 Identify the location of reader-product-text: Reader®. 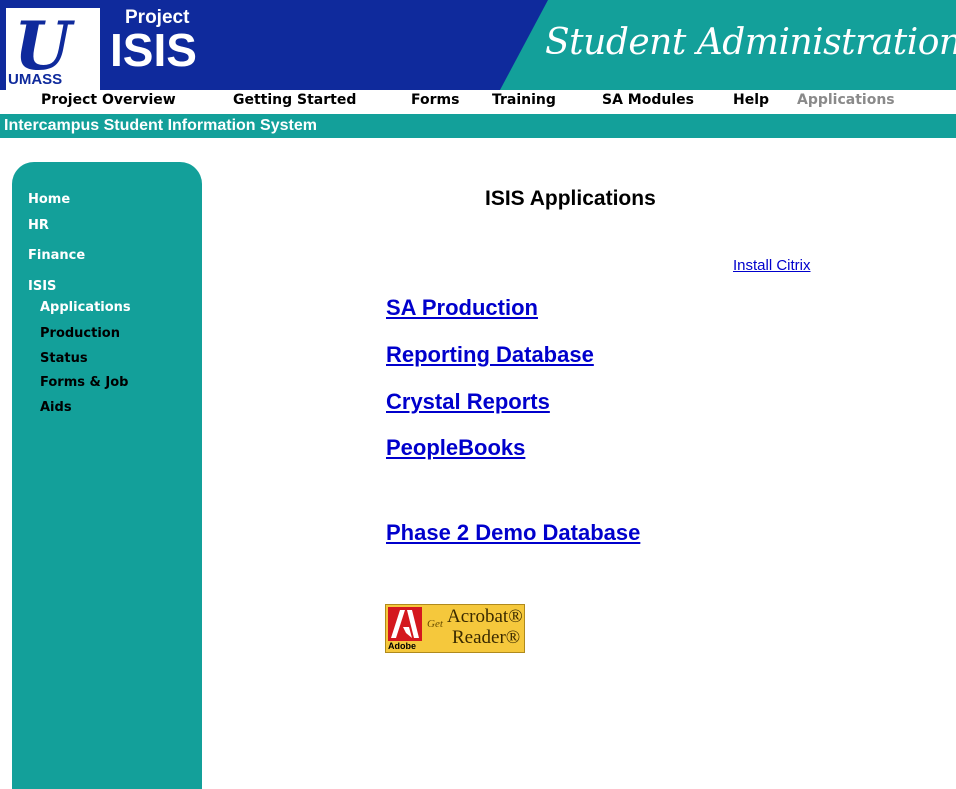
(486, 637).